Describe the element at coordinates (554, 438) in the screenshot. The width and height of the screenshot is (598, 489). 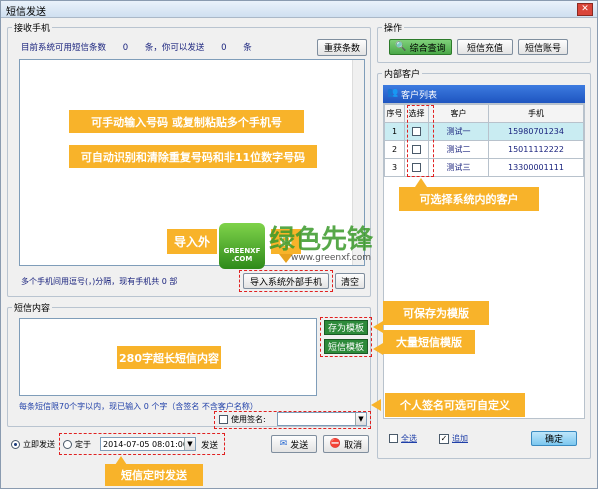
I see `confirm-button: 确定` at that location.